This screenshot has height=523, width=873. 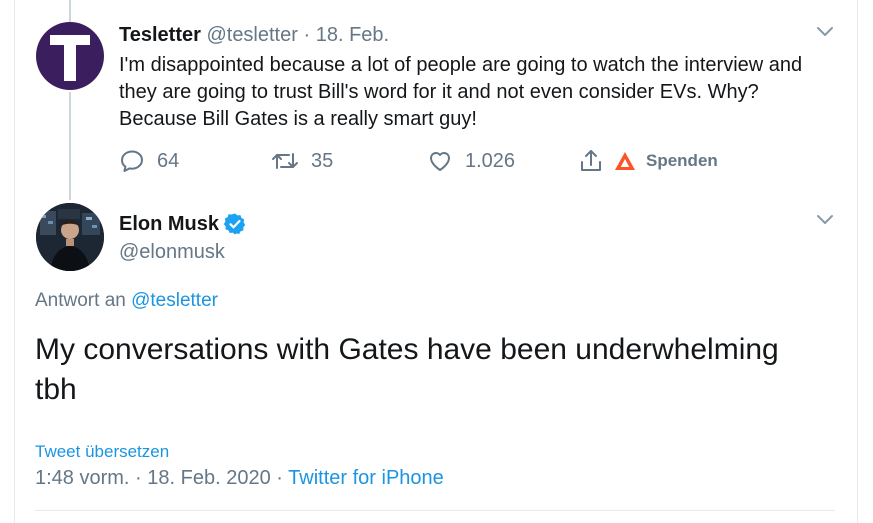 I want to click on tesletter-logo: T, so click(x=70, y=58).